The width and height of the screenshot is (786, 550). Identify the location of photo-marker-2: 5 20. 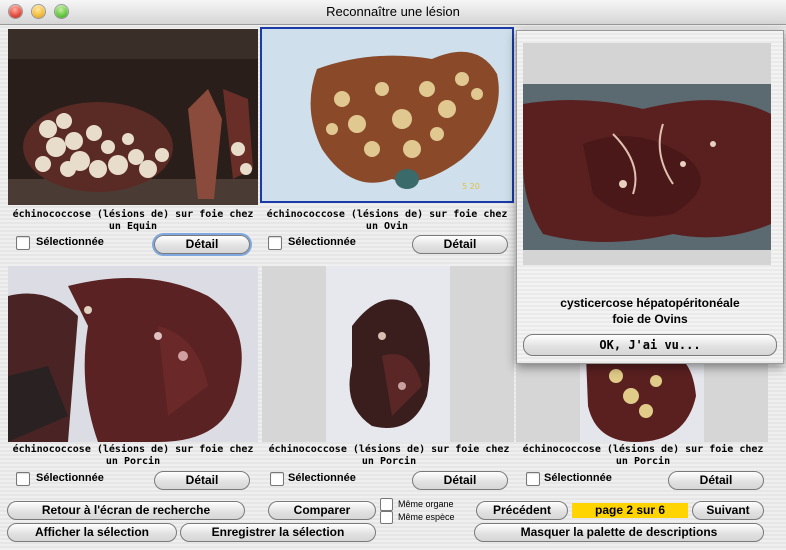
(471, 186).